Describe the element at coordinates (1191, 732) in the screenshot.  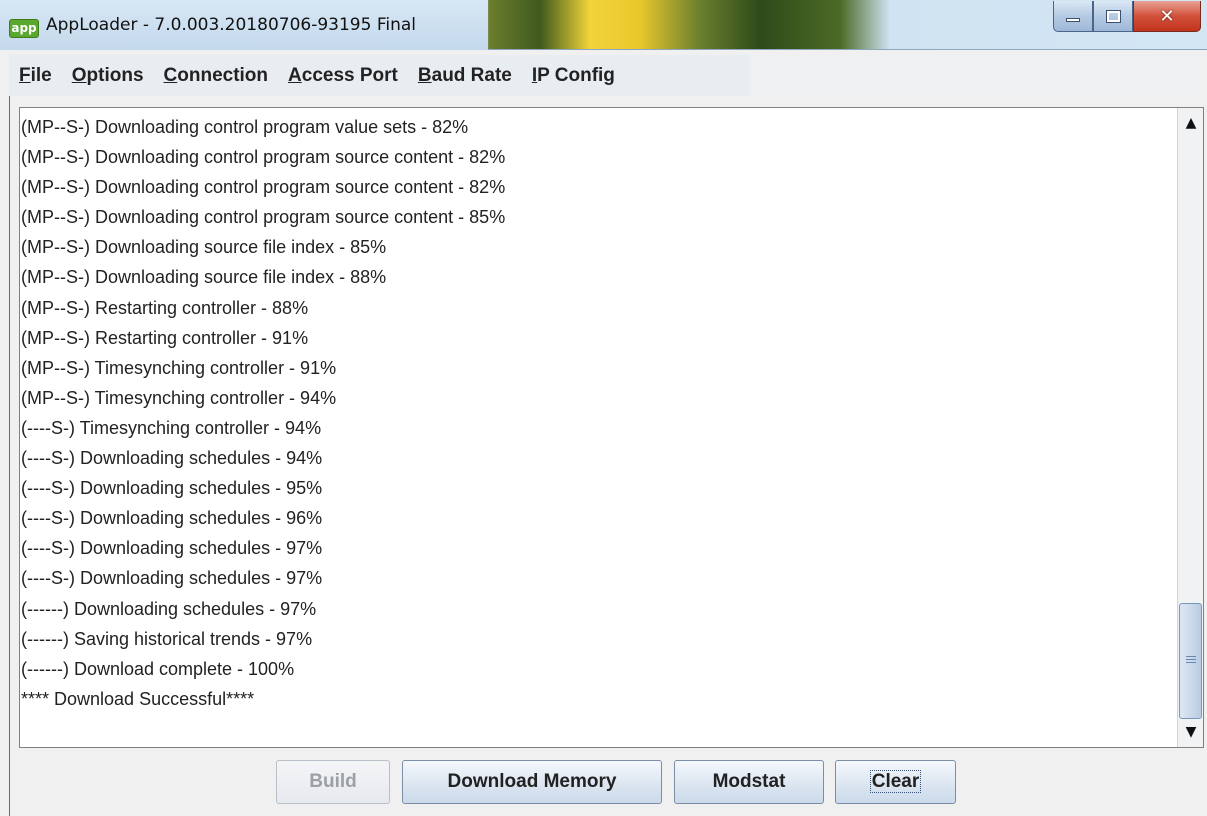
I see `scroll-down-icon: ▼` at that location.